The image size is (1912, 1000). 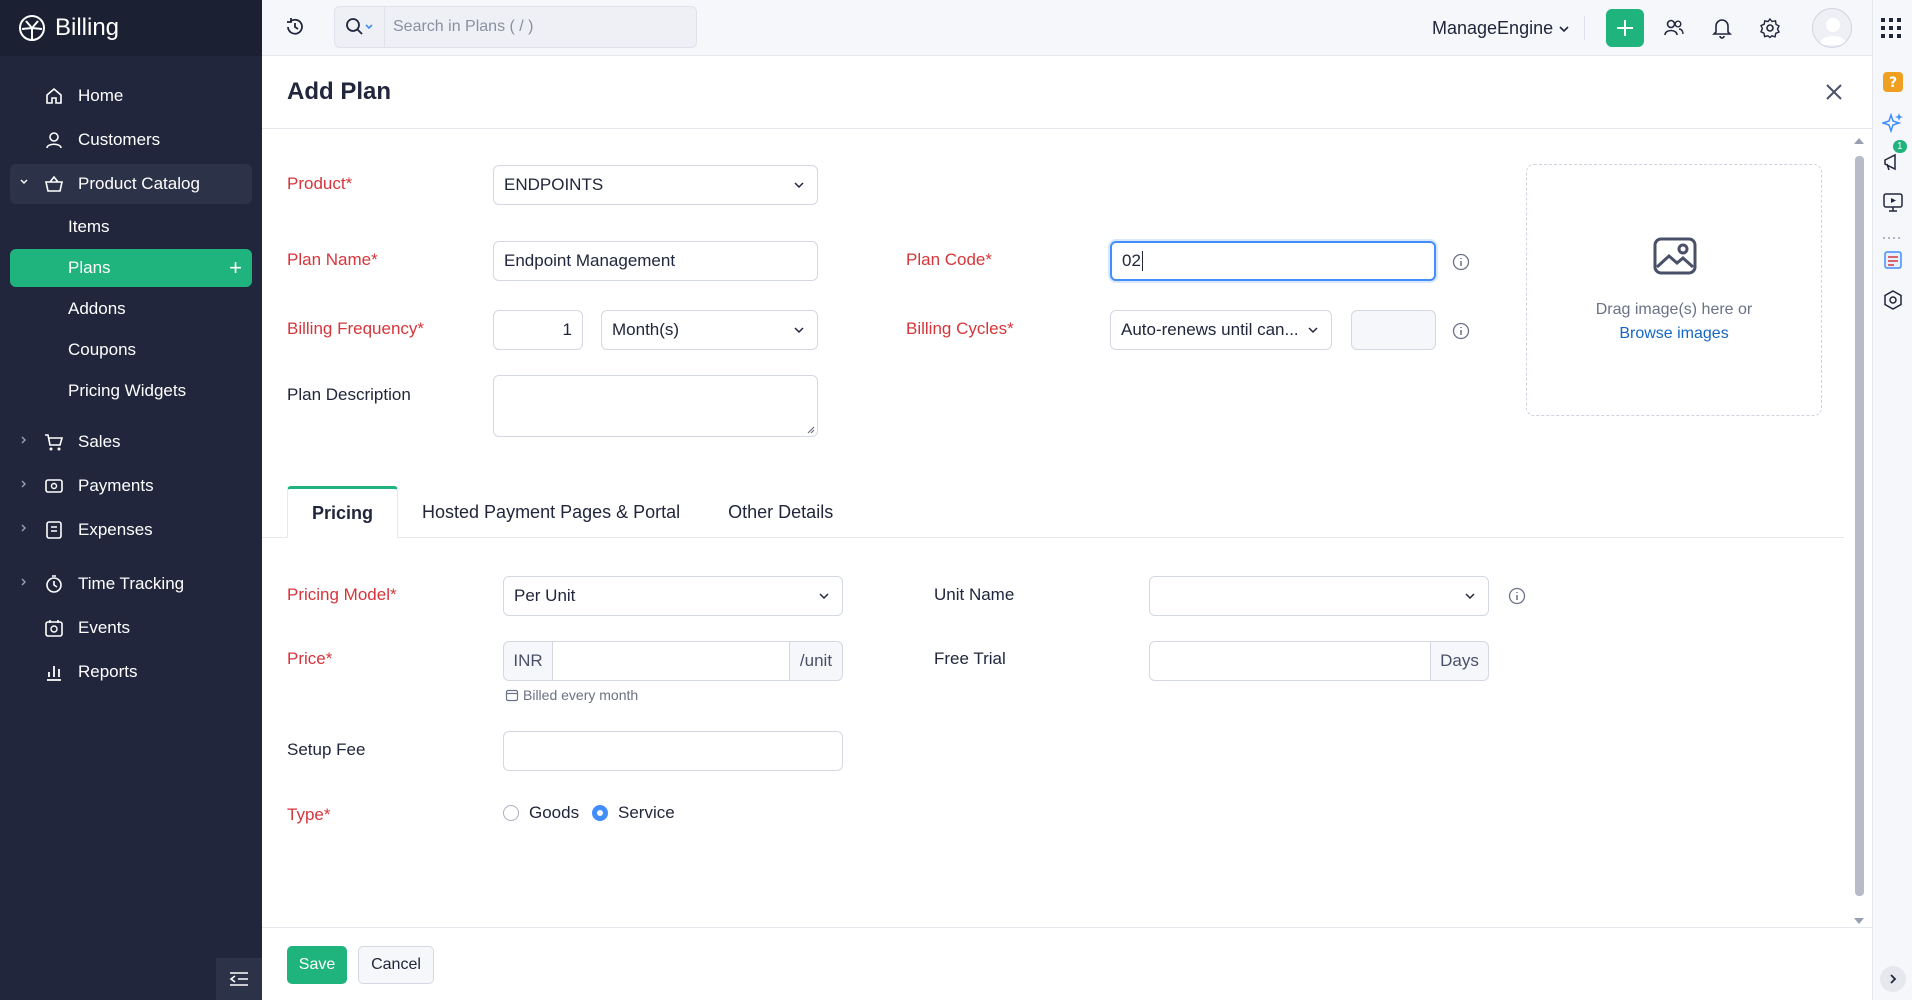 I want to click on videos-button, so click(x=1893, y=202).